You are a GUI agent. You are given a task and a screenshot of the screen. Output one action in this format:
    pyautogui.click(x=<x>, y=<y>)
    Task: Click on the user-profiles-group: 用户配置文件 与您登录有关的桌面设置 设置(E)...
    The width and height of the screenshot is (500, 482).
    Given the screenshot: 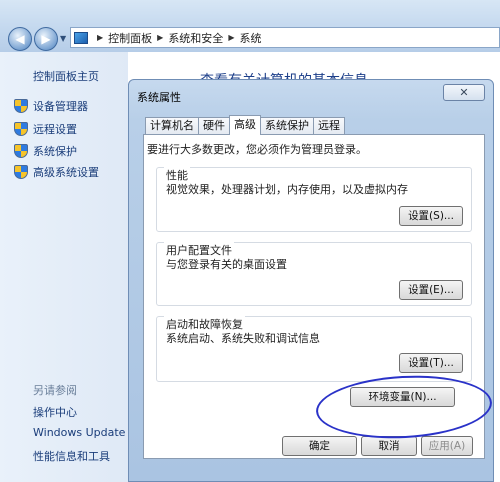 What is the action you would take?
    pyautogui.click(x=314, y=274)
    